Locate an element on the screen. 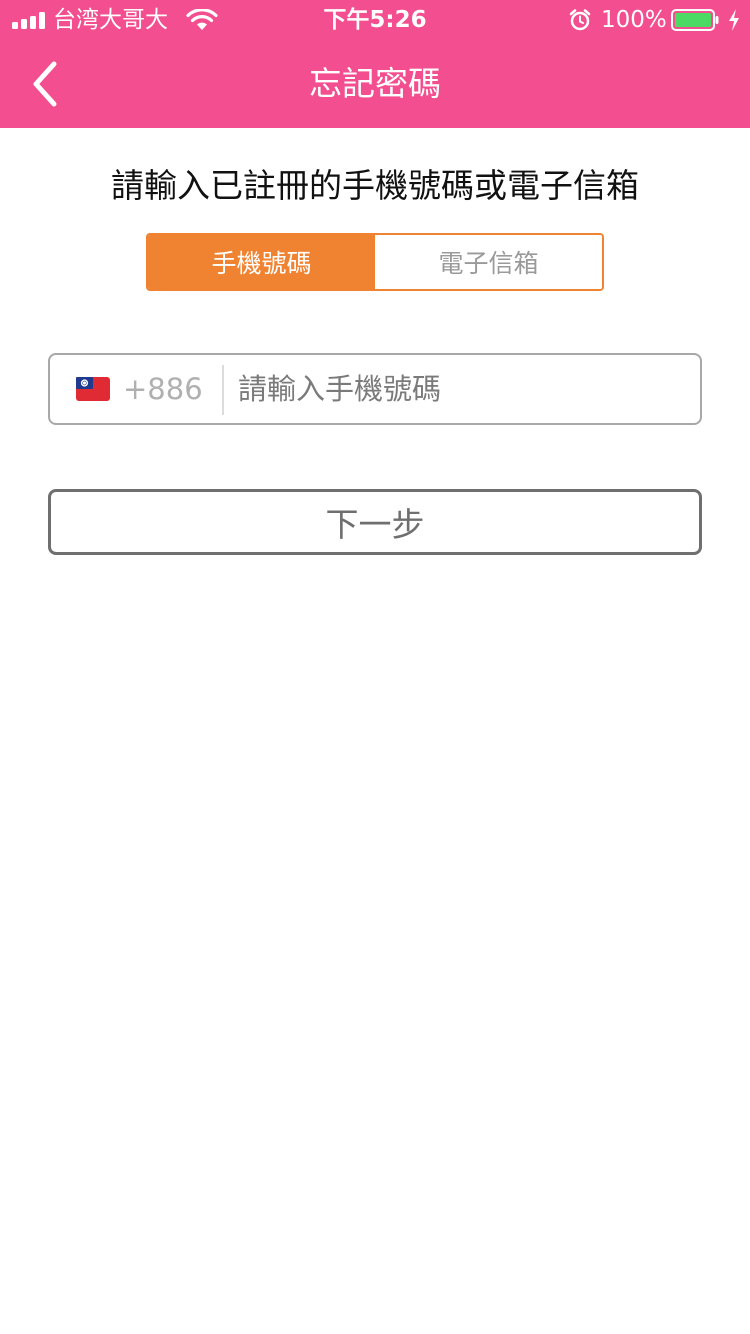  contact-method-tabs: 手機號碼 電子信箱 is located at coordinates (375, 262).